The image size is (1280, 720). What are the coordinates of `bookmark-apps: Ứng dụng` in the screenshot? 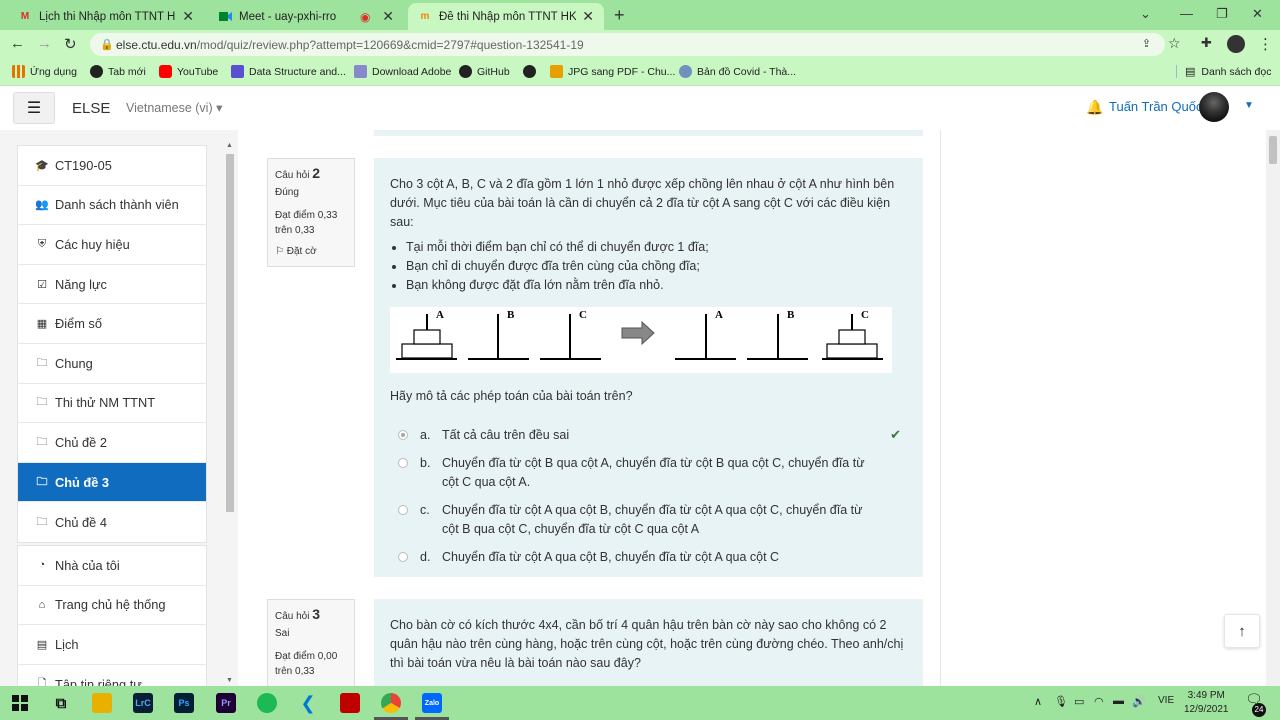 It's located at (44, 71).